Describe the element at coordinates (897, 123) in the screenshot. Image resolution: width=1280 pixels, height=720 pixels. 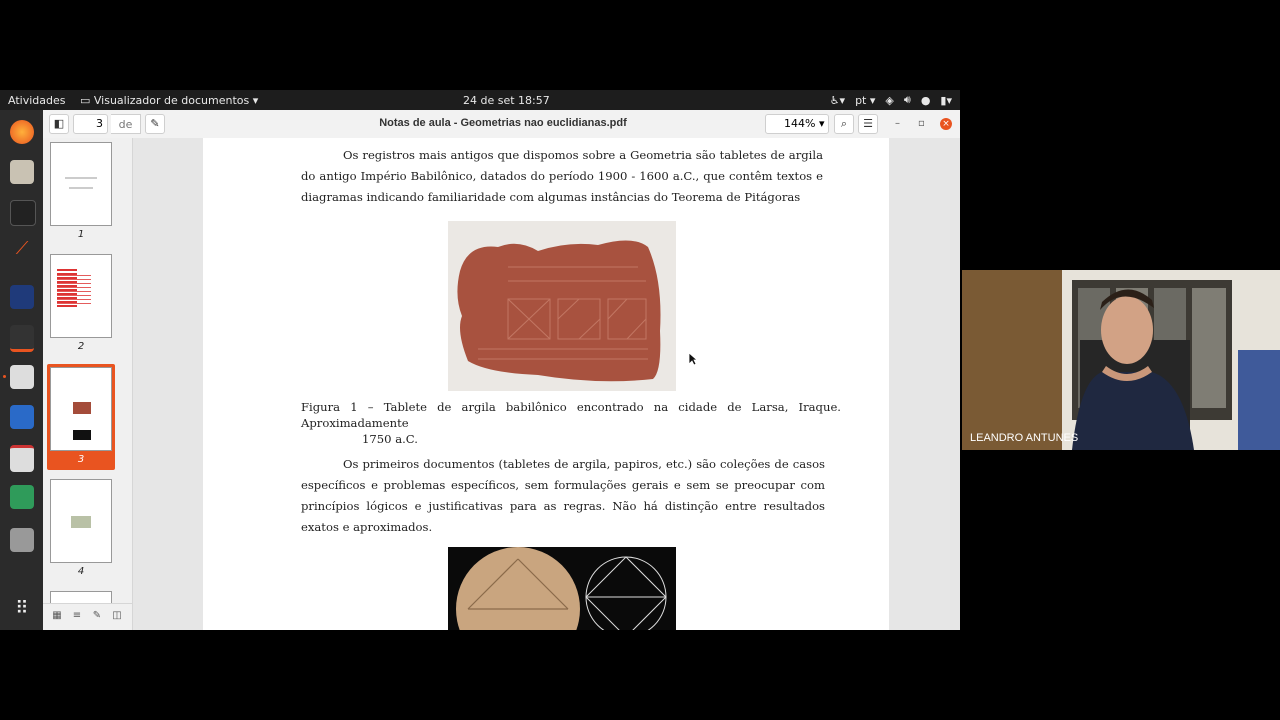
I see `minimize-button: –` at that location.